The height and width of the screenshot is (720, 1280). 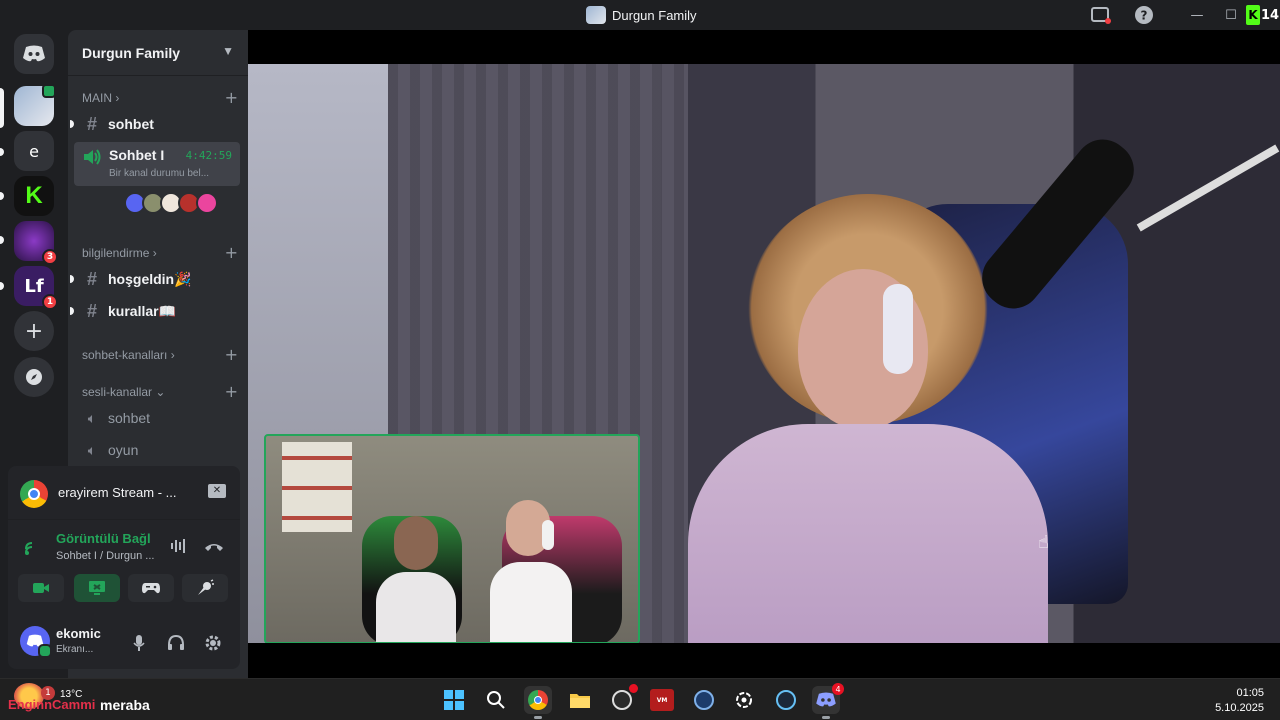 What do you see at coordinates (155, 311) in the screenshot?
I see `channel-kurallar: # kurallar📖` at bounding box center [155, 311].